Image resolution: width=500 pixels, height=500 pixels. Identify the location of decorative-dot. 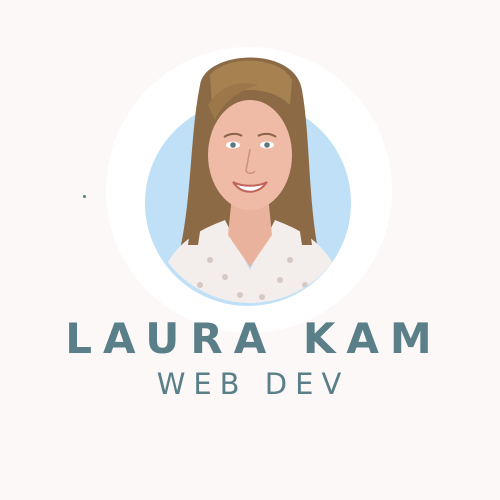
(84, 196).